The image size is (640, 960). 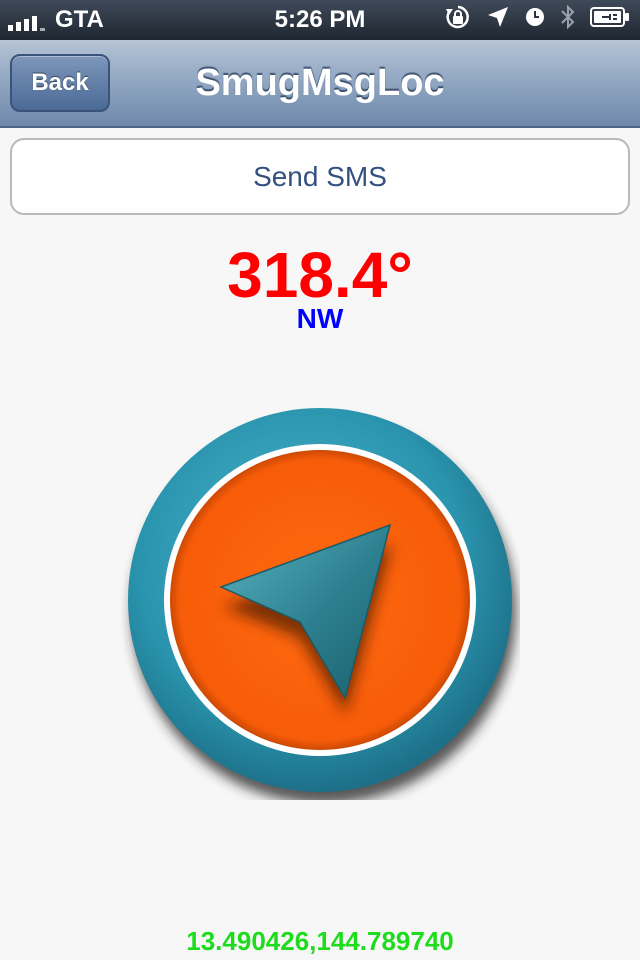 I want to click on heading-degrees: 318.4°, so click(x=320, y=275).